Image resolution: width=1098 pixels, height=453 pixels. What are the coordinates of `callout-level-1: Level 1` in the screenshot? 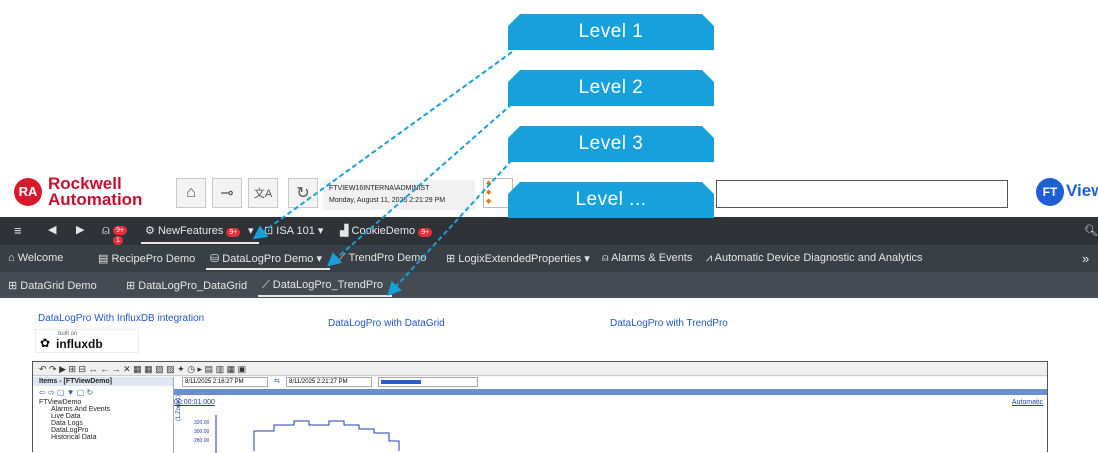 It's located at (611, 32).